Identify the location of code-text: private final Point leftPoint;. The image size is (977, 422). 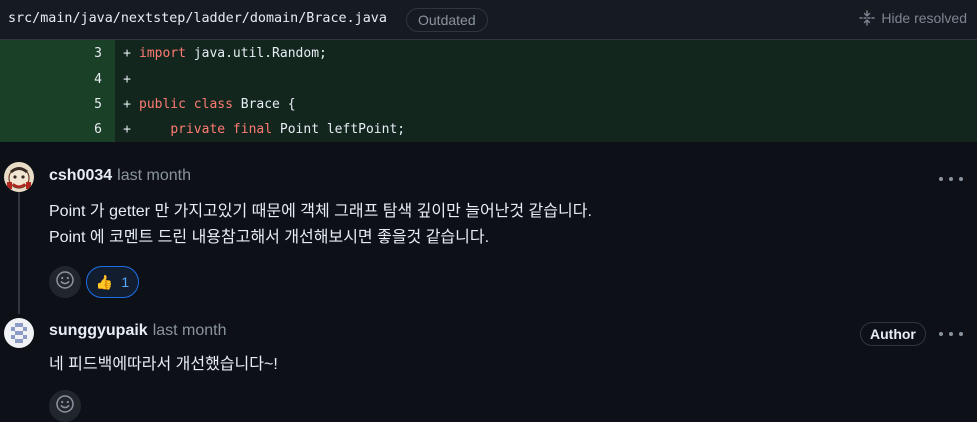
(272, 129).